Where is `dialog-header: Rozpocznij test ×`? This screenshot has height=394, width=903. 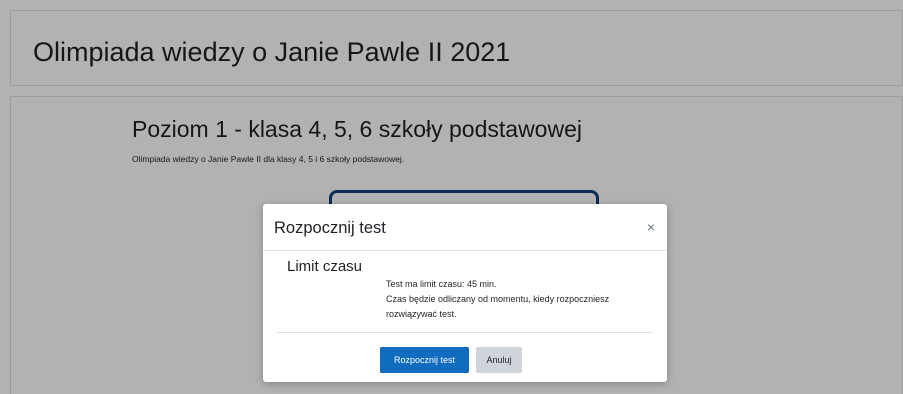
dialog-header: Rozpocznij test × is located at coordinates (465, 227).